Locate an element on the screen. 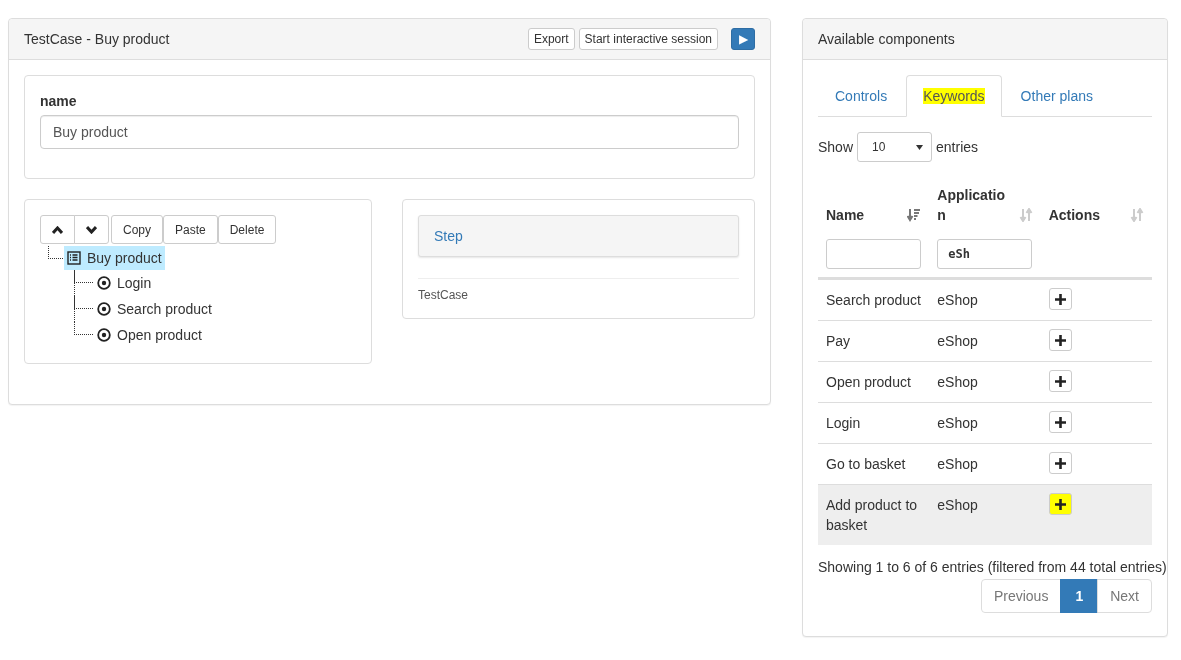 The width and height of the screenshot is (1181, 660). tree-node: Login is located at coordinates (124, 283).